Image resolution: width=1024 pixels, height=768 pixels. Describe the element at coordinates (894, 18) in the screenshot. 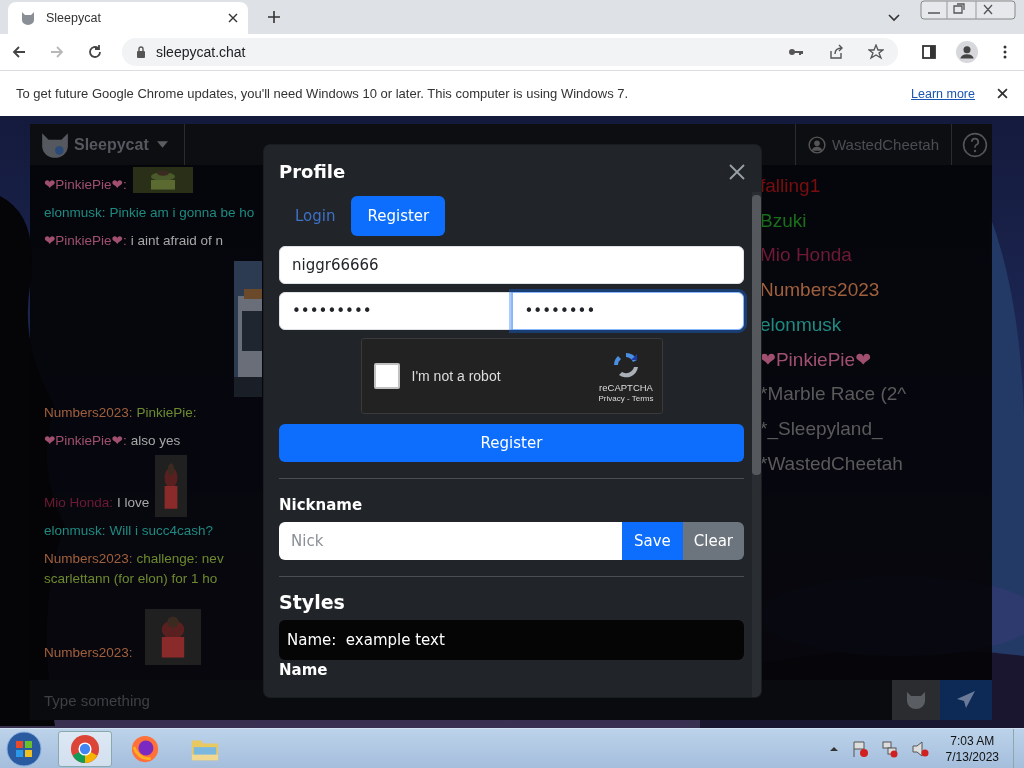

I see `caret-icon` at that location.